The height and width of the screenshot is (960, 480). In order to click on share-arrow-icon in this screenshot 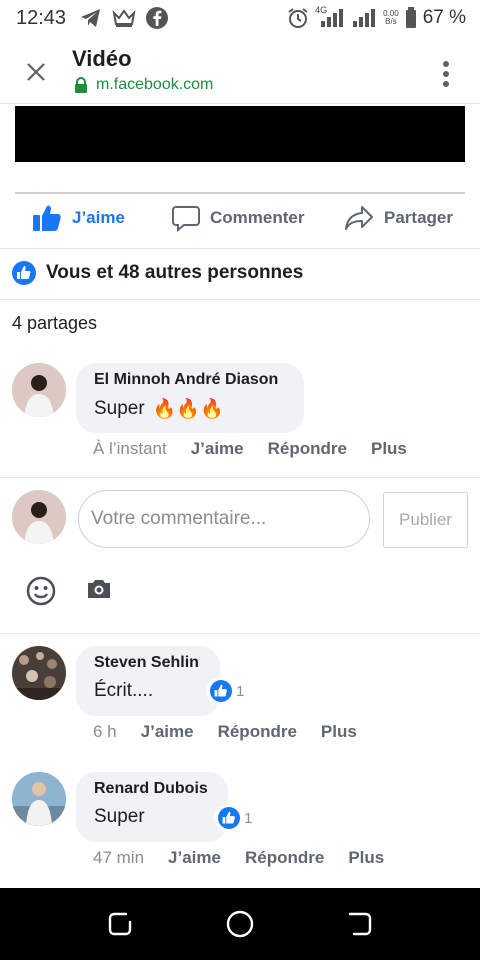, I will do `click(359, 218)`.